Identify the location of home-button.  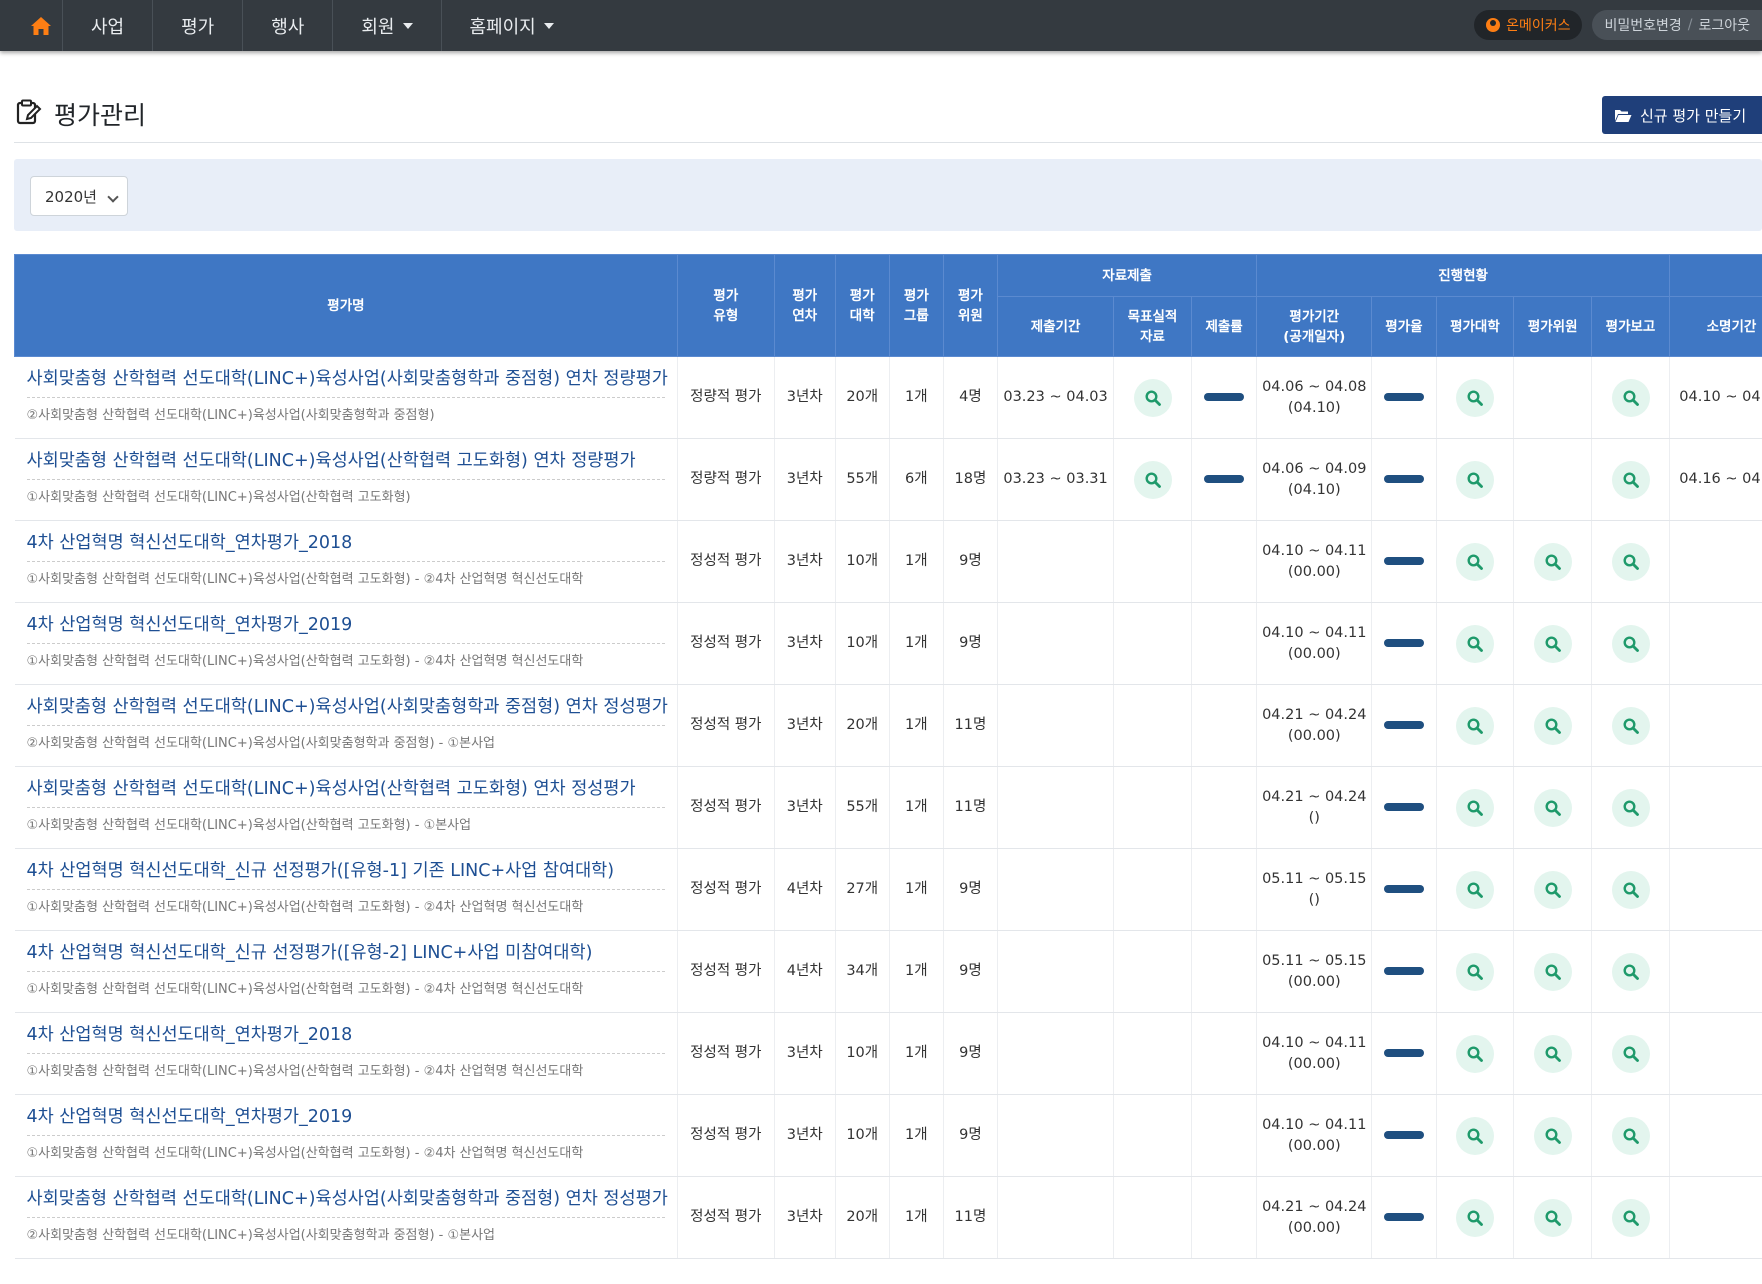
(41, 25).